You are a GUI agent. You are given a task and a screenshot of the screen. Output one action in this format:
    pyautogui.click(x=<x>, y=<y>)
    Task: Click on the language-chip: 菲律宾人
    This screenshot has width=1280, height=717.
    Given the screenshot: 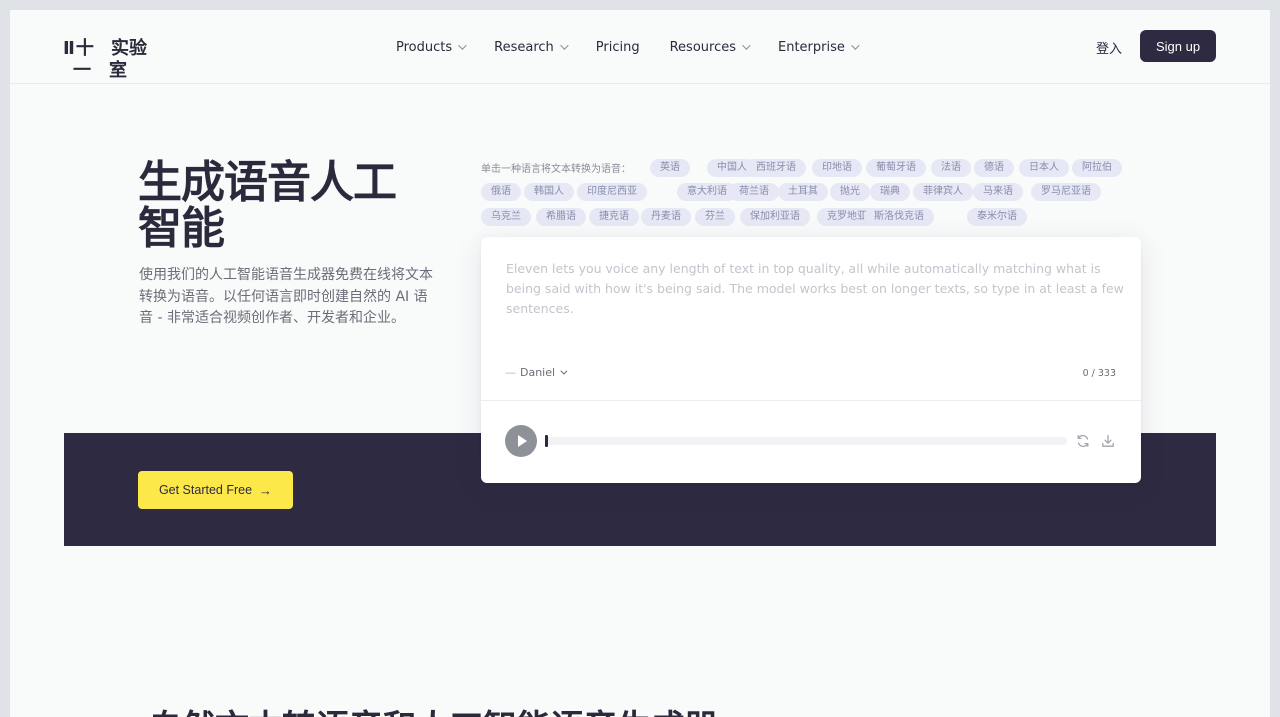 What is the action you would take?
    pyautogui.click(x=943, y=192)
    